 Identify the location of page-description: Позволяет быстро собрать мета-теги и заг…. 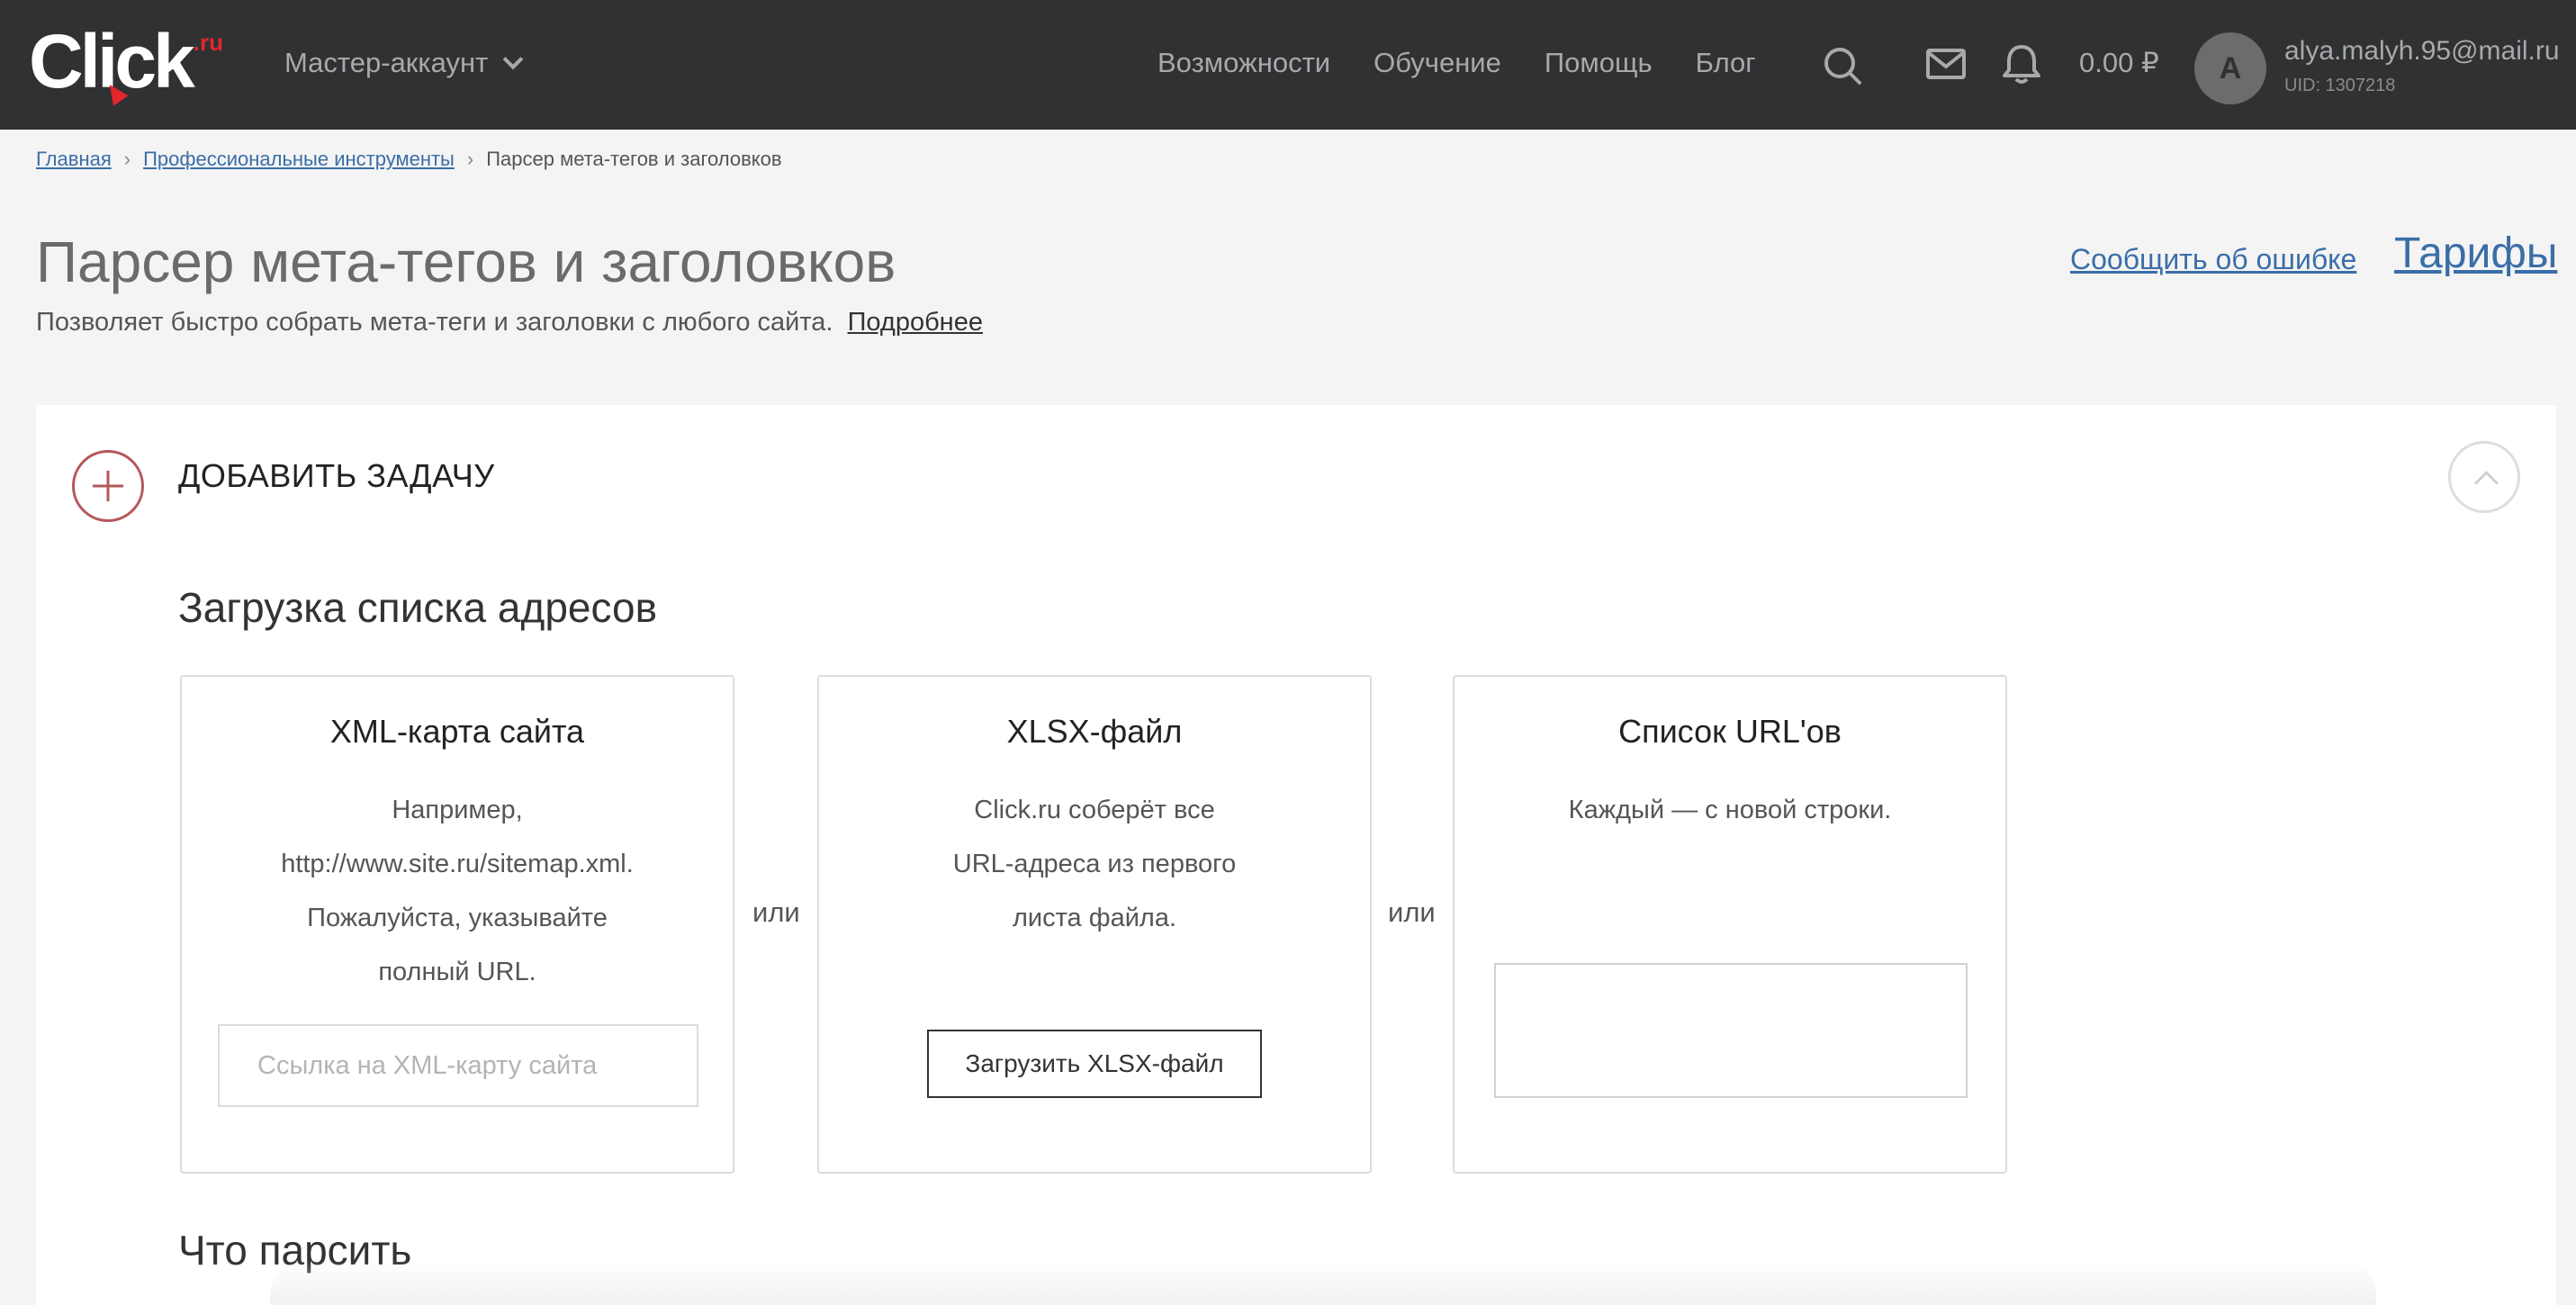
(434, 323).